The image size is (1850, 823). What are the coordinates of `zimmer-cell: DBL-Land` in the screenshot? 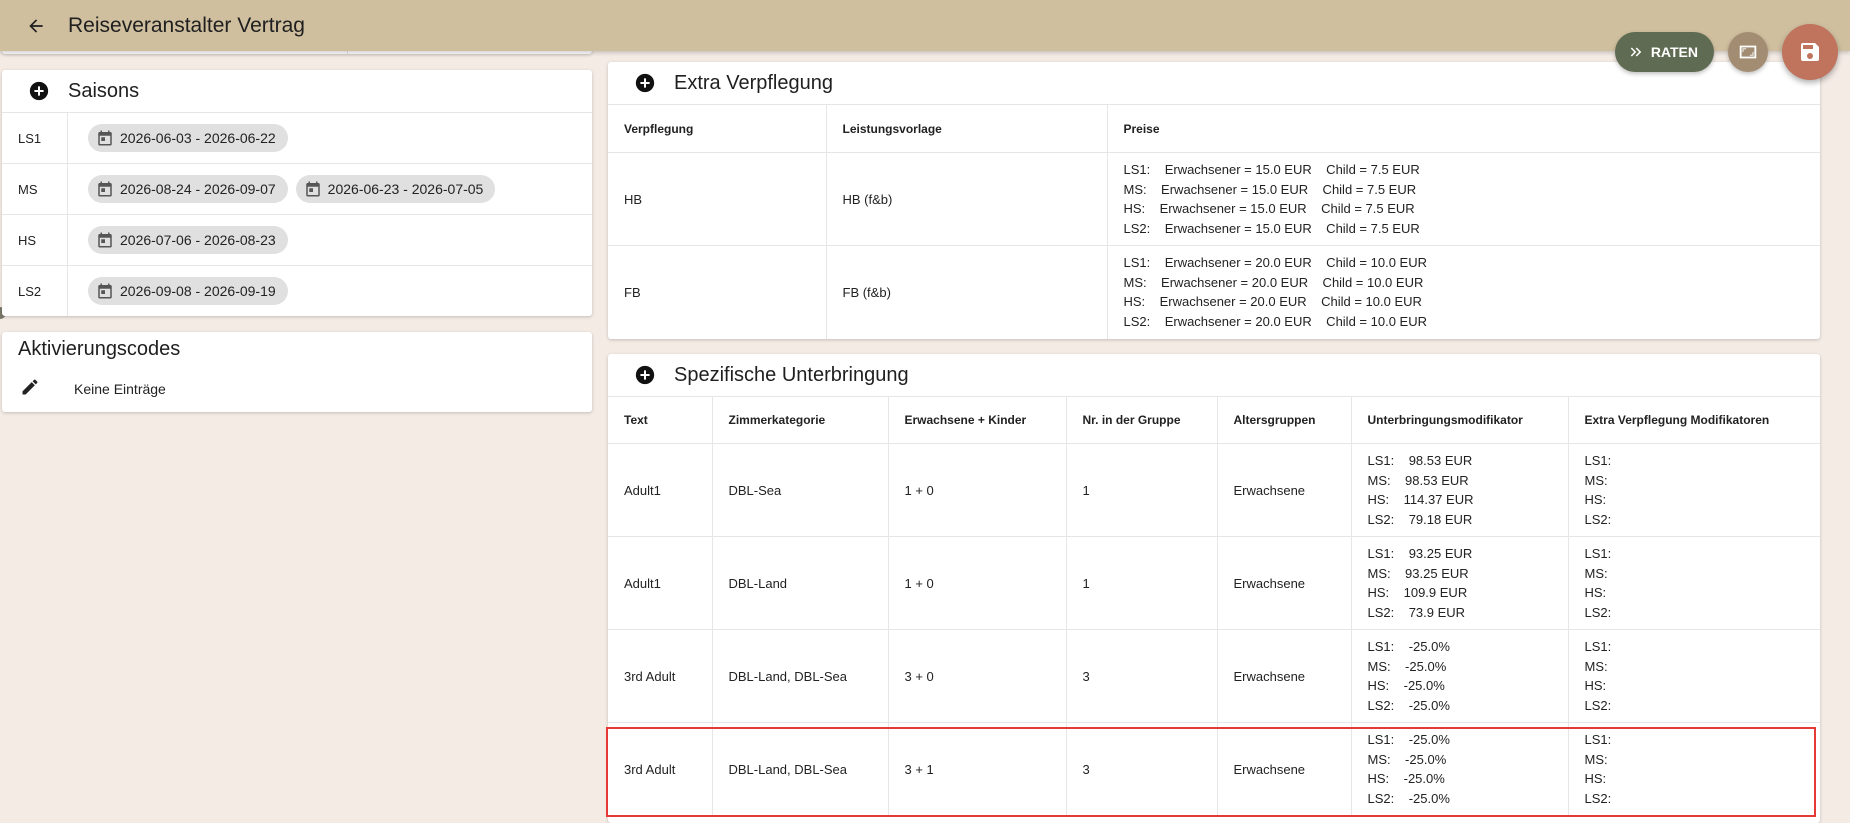 It's located at (800, 583).